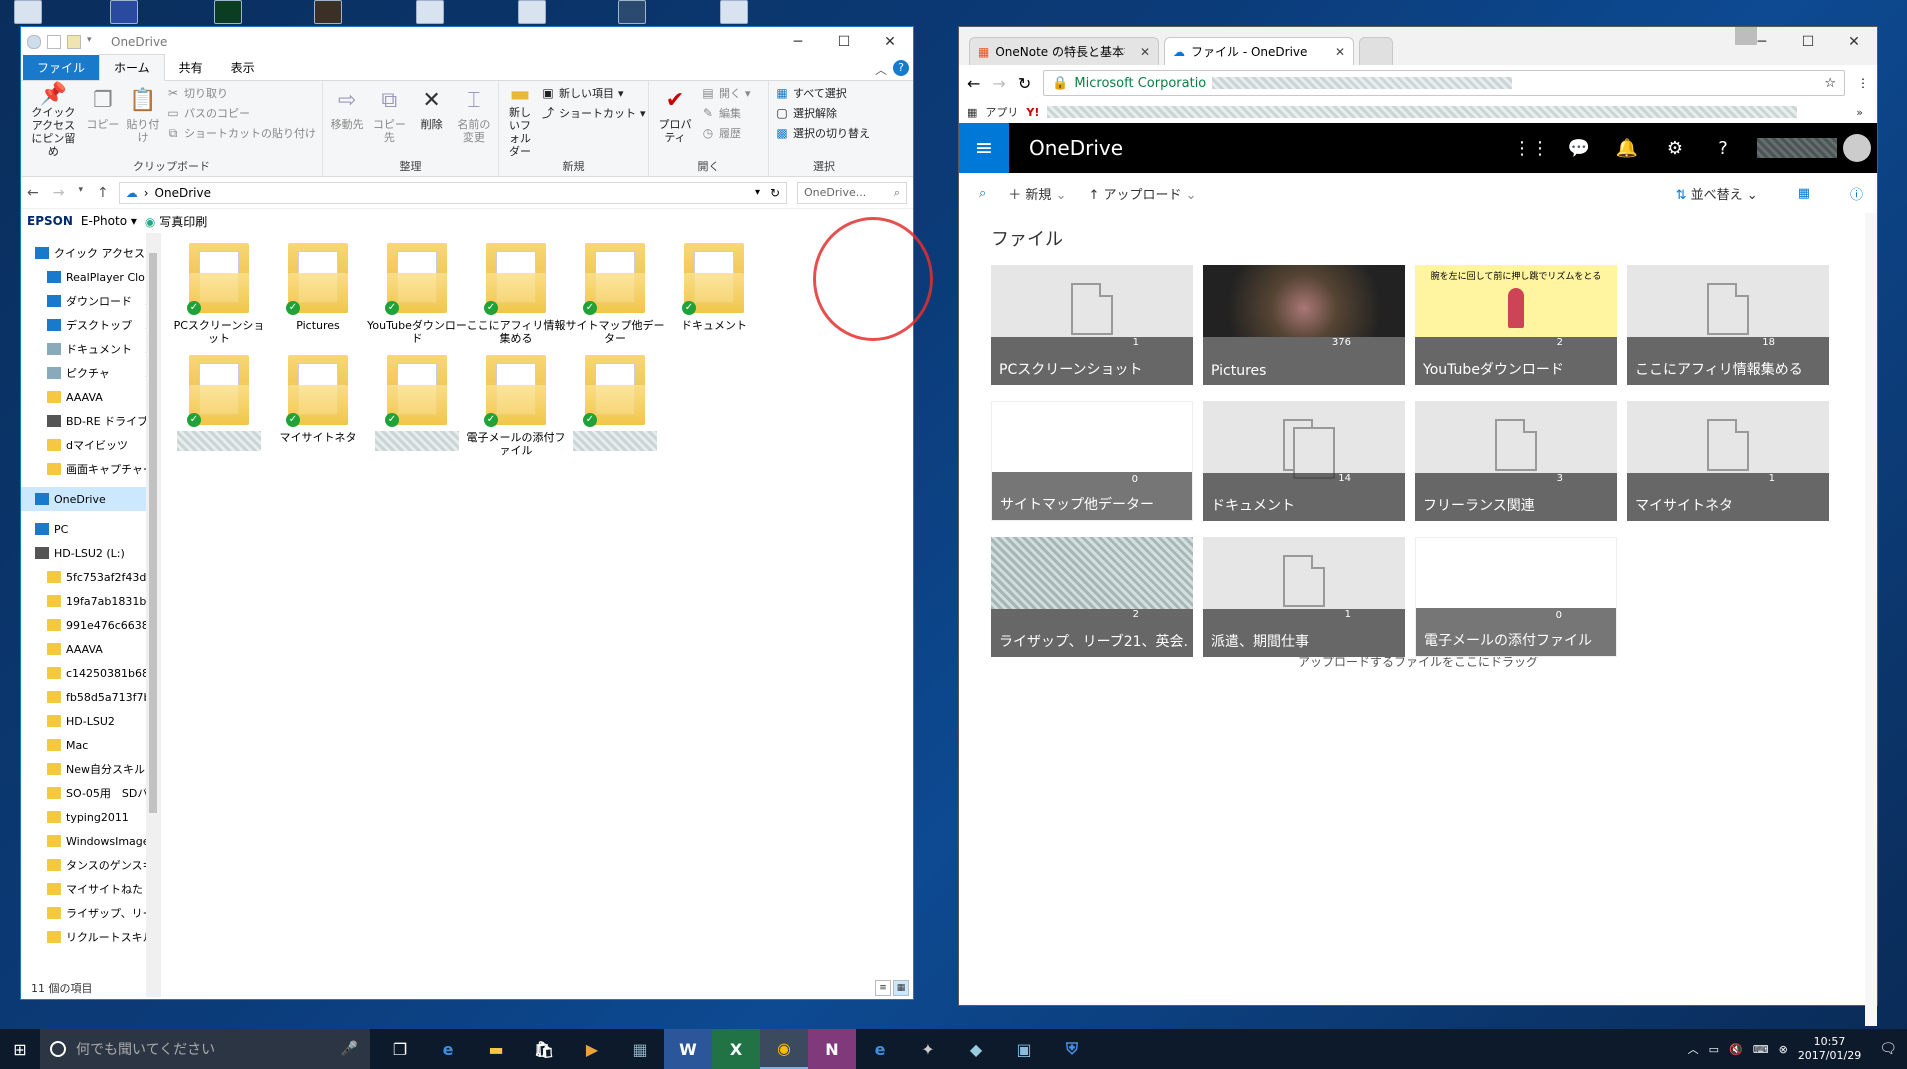 The height and width of the screenshot is (1069, 1907). I want to click on folder-tile: 376 Pictures, so click(1304, 325).